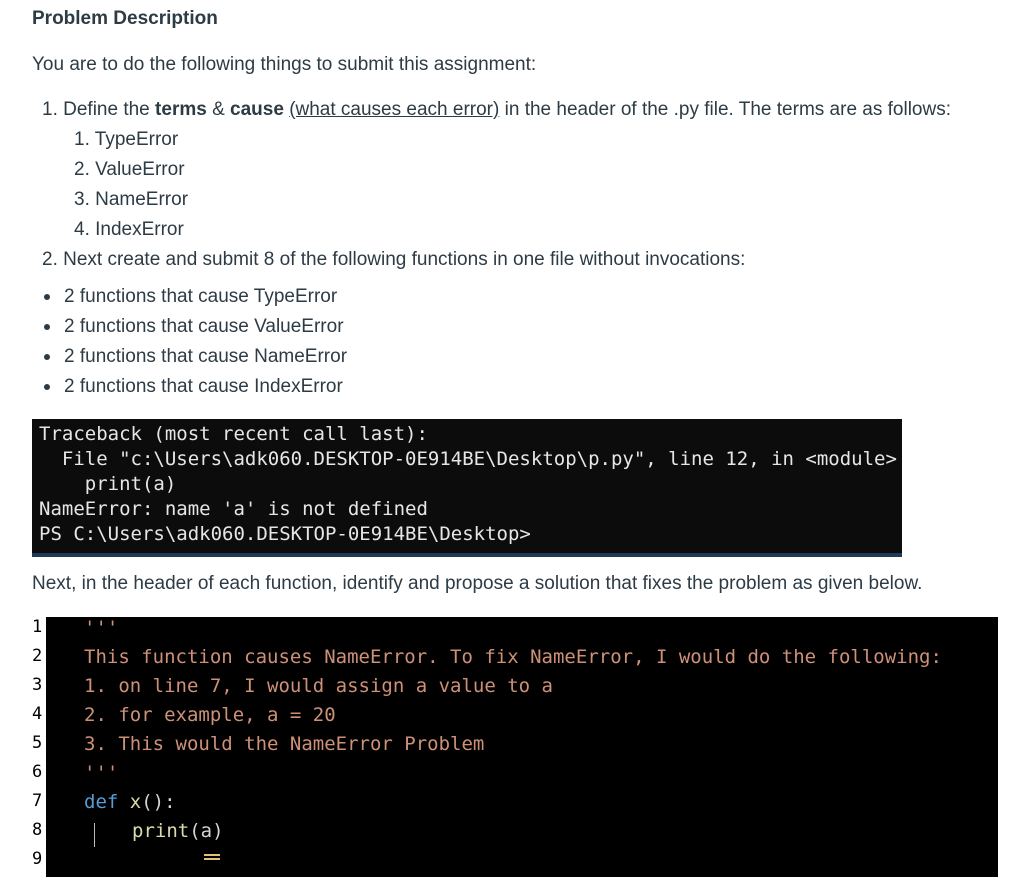 The width and height of the screenshot is (1035, 891). What do you see at coordinates (203, 386) in the screenshot?
I see `bullet-item: 2 functions that cause IndexError` at bounding box center [203, 386].